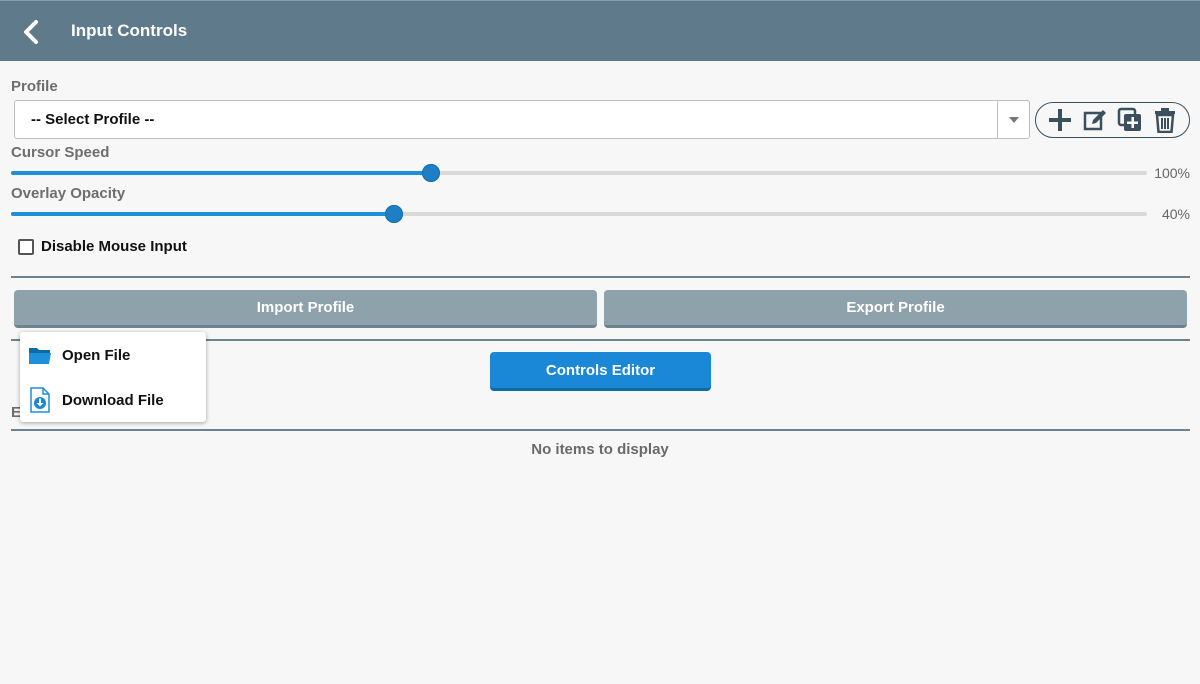 This screenshot has width=1200, height=684. What do you see at coordinates (96, 355) in the screenshot?
I see `menu-item-label: Open File` at bounding box center [96, 355].